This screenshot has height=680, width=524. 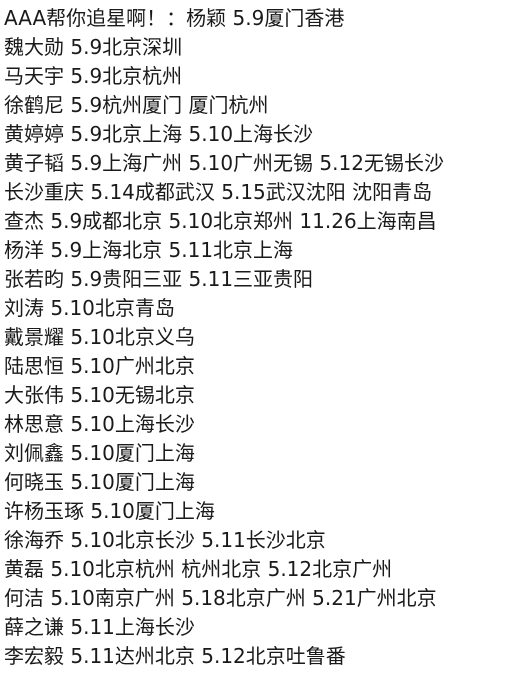 What do you see at coordinates (93, 76) in the screenshot?
I see `text-line-3: 马天宇 5.9北京杭州` at bounding box center [93, 76].